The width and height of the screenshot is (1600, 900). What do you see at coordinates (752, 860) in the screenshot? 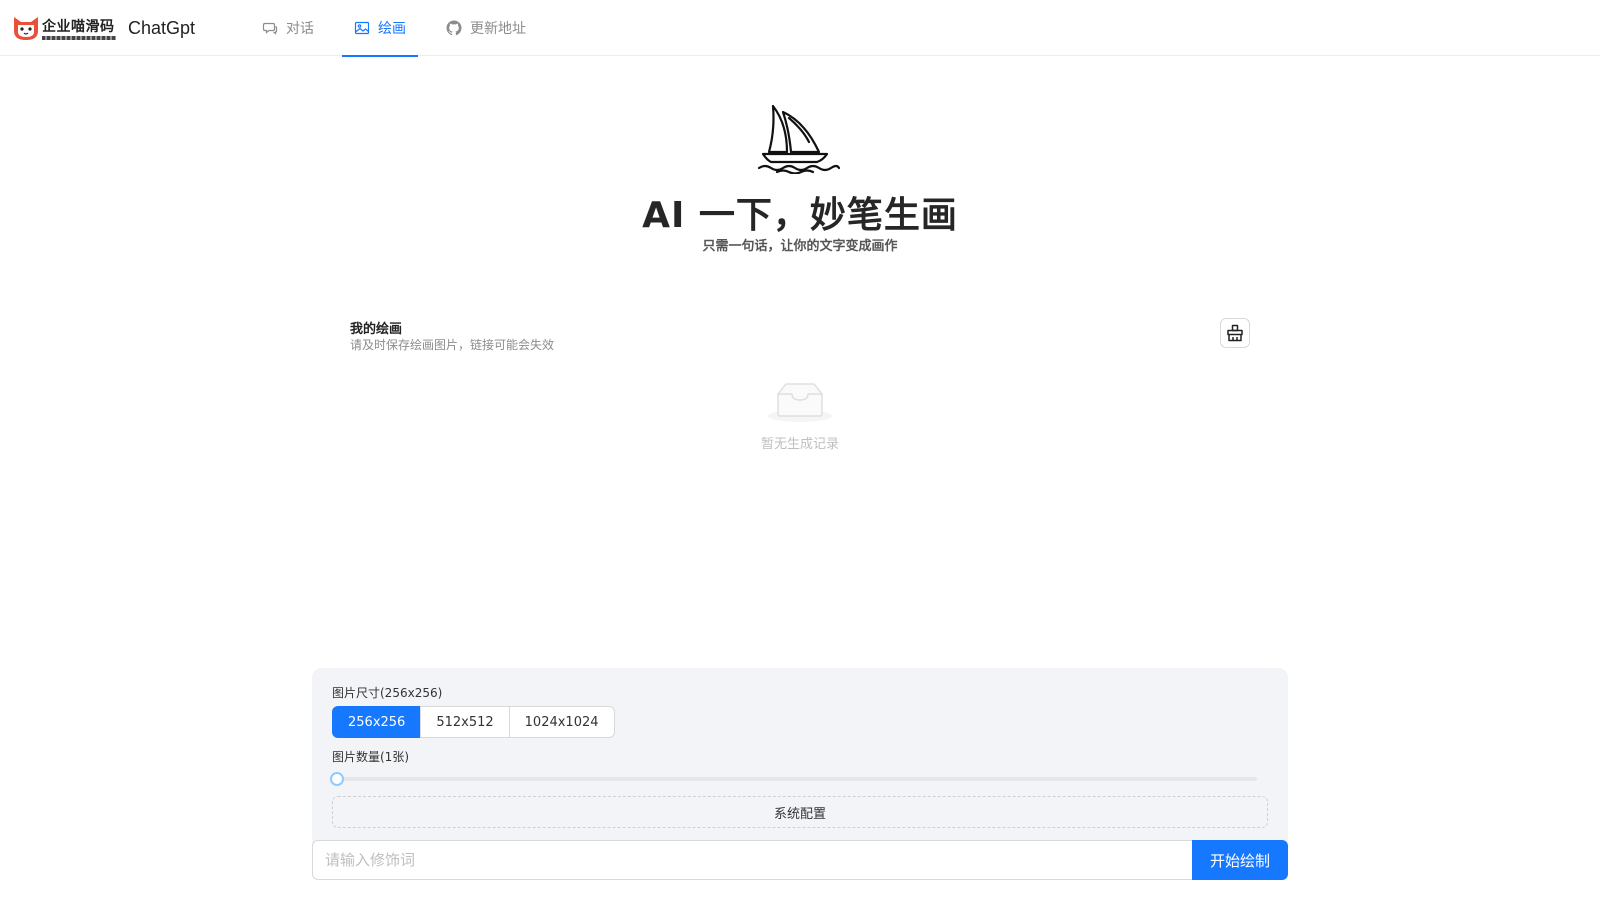
I see `prompt-input` at bounding box center [752, 860].